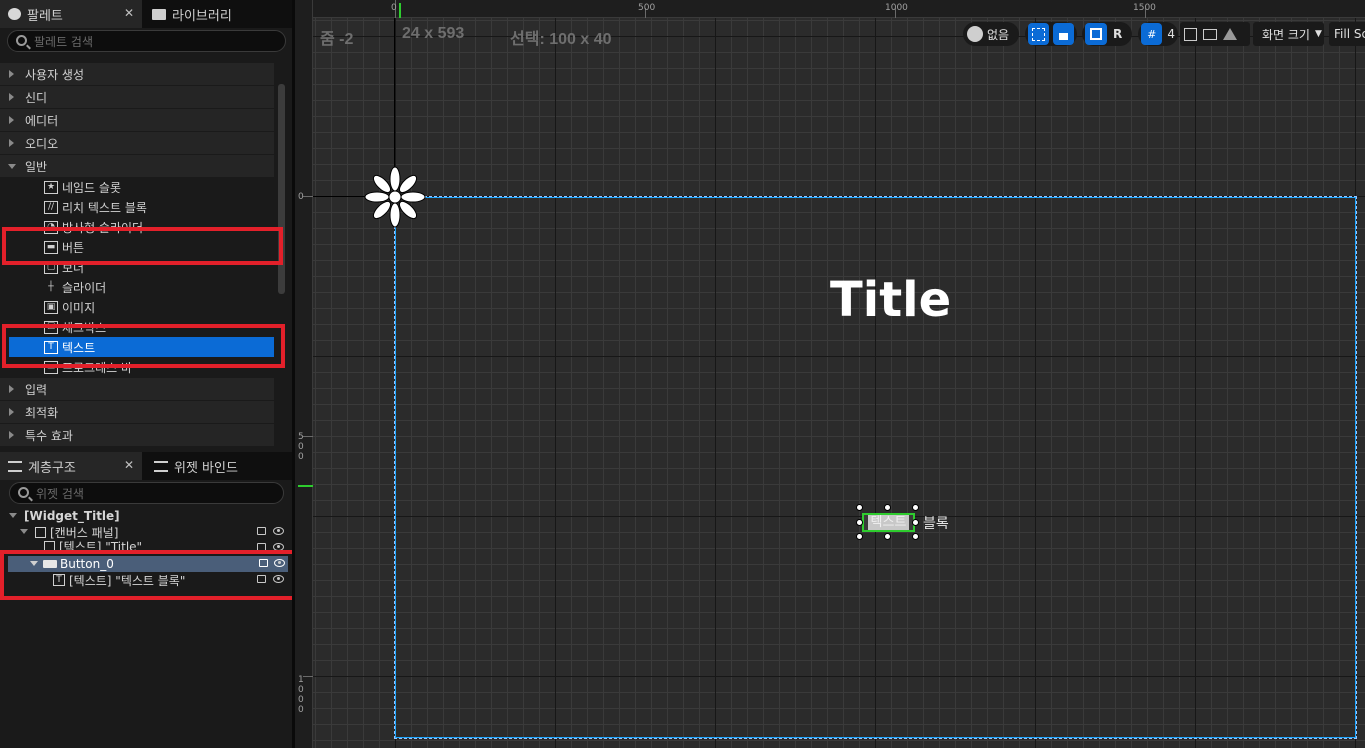 The image size is (1365, 748). Describe the element at coordinates (45, 16) in the screenshot. I see `tab-palette-label: 팔레트` at that location.